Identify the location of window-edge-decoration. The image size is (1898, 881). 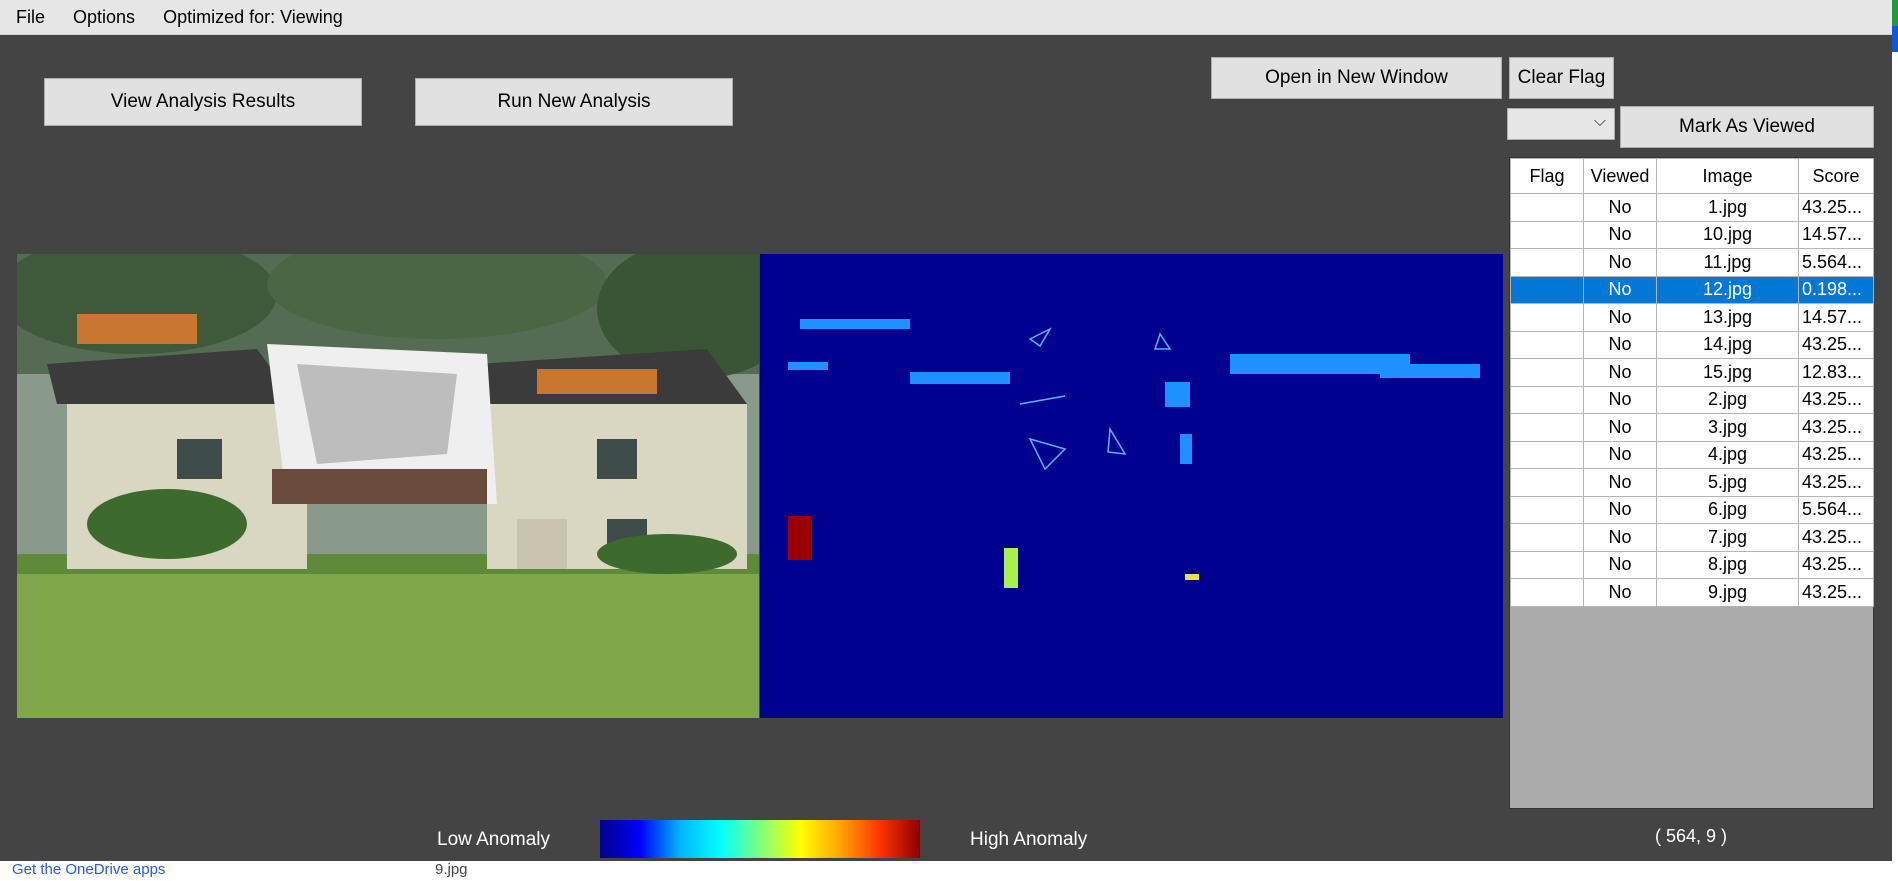
(1895, 26).